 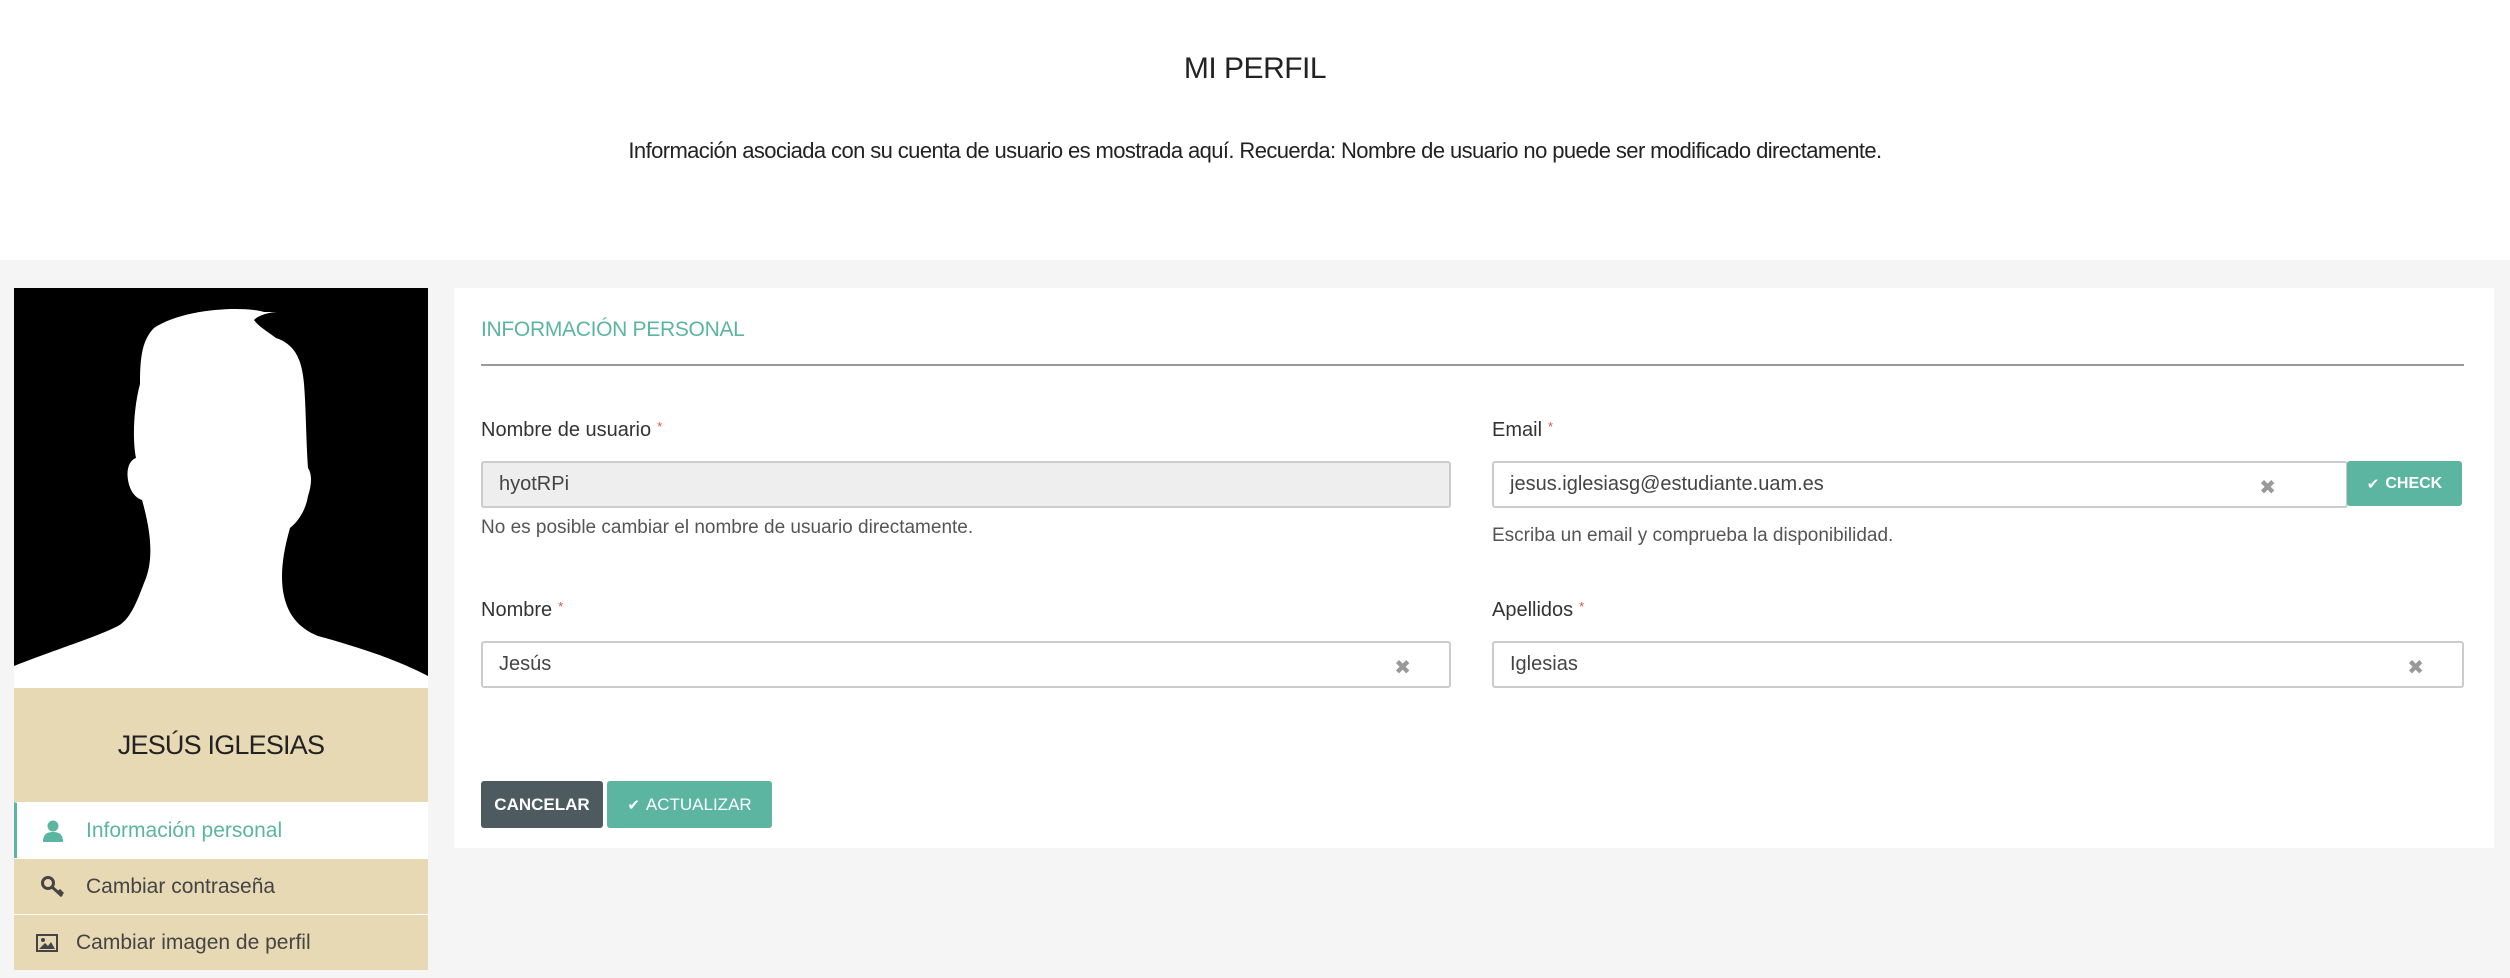 What do you see at coordinates (525, 664) in the screenshot?
I see `nombre-value: Jesús` at bounding box center [525, 664].